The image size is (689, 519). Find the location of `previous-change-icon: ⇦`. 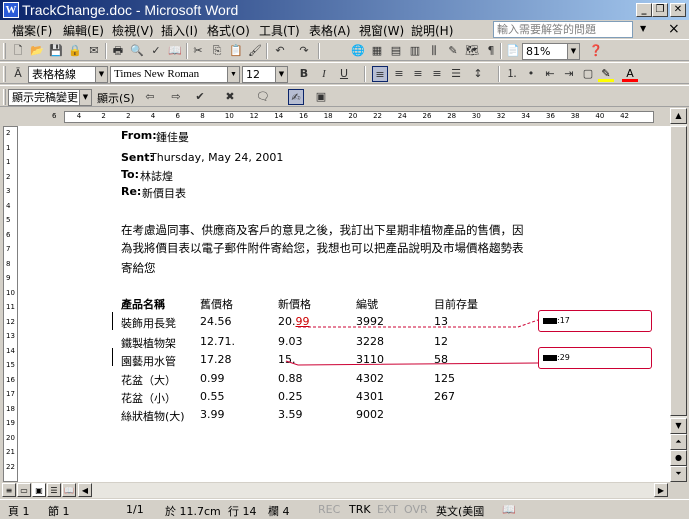

previous-change-icon: ⇦ is located at coordinates (150, 97).